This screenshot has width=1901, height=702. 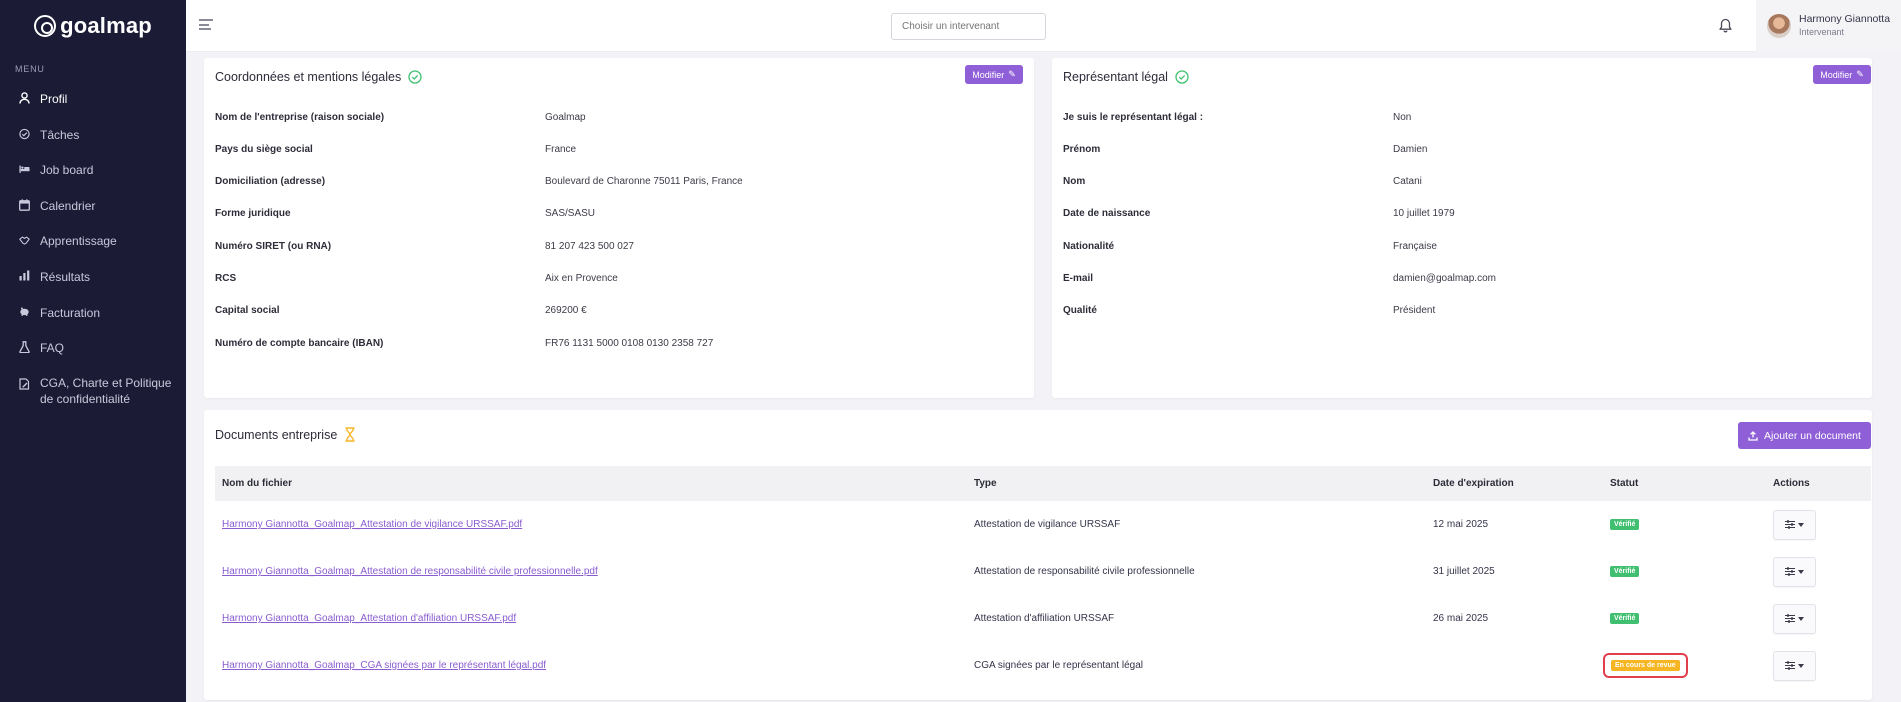 I want to click on sidebar-item-profil: Profil, so click(x=93, y=100).